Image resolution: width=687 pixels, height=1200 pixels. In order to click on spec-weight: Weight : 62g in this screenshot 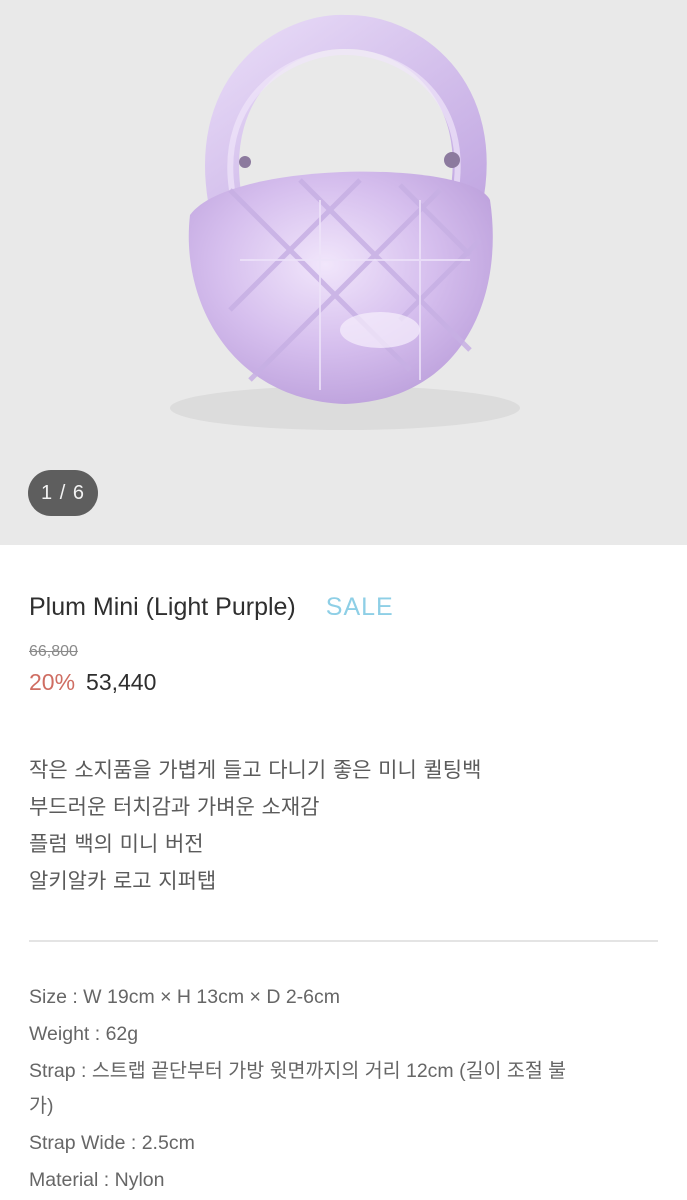, I will do `click(84, 1034)`.